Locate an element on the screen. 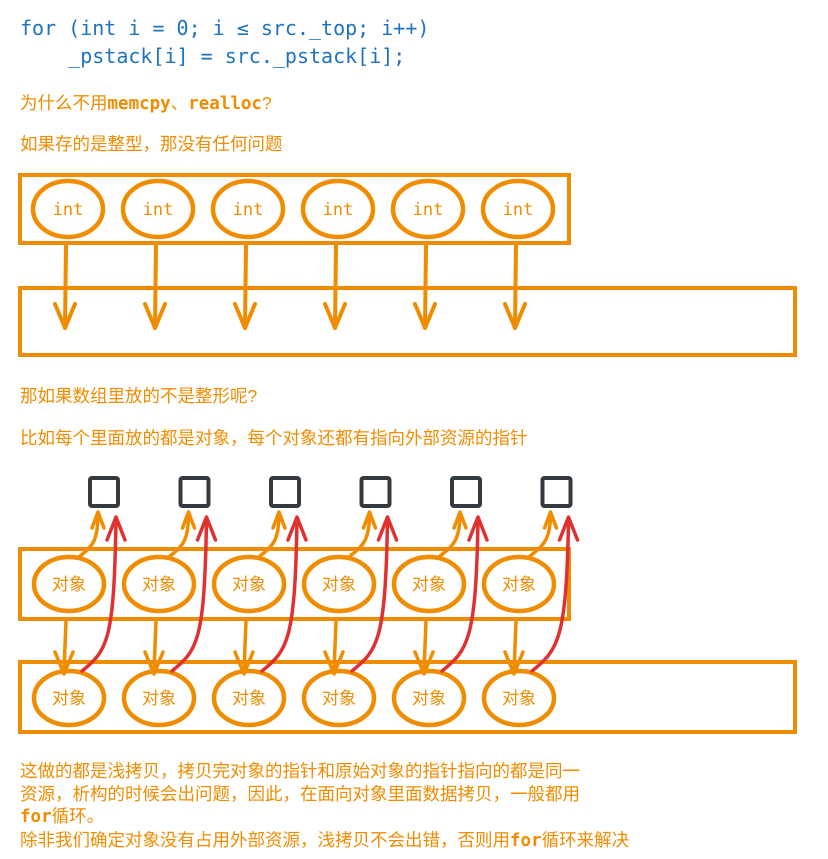 This screenshot has width=828, height=859. conclusion-line-1: 这做的都是浅拷贝，拷贝完对象的指针和原始对象的指针指向的都是同一 is located at coordinates (300, 771).